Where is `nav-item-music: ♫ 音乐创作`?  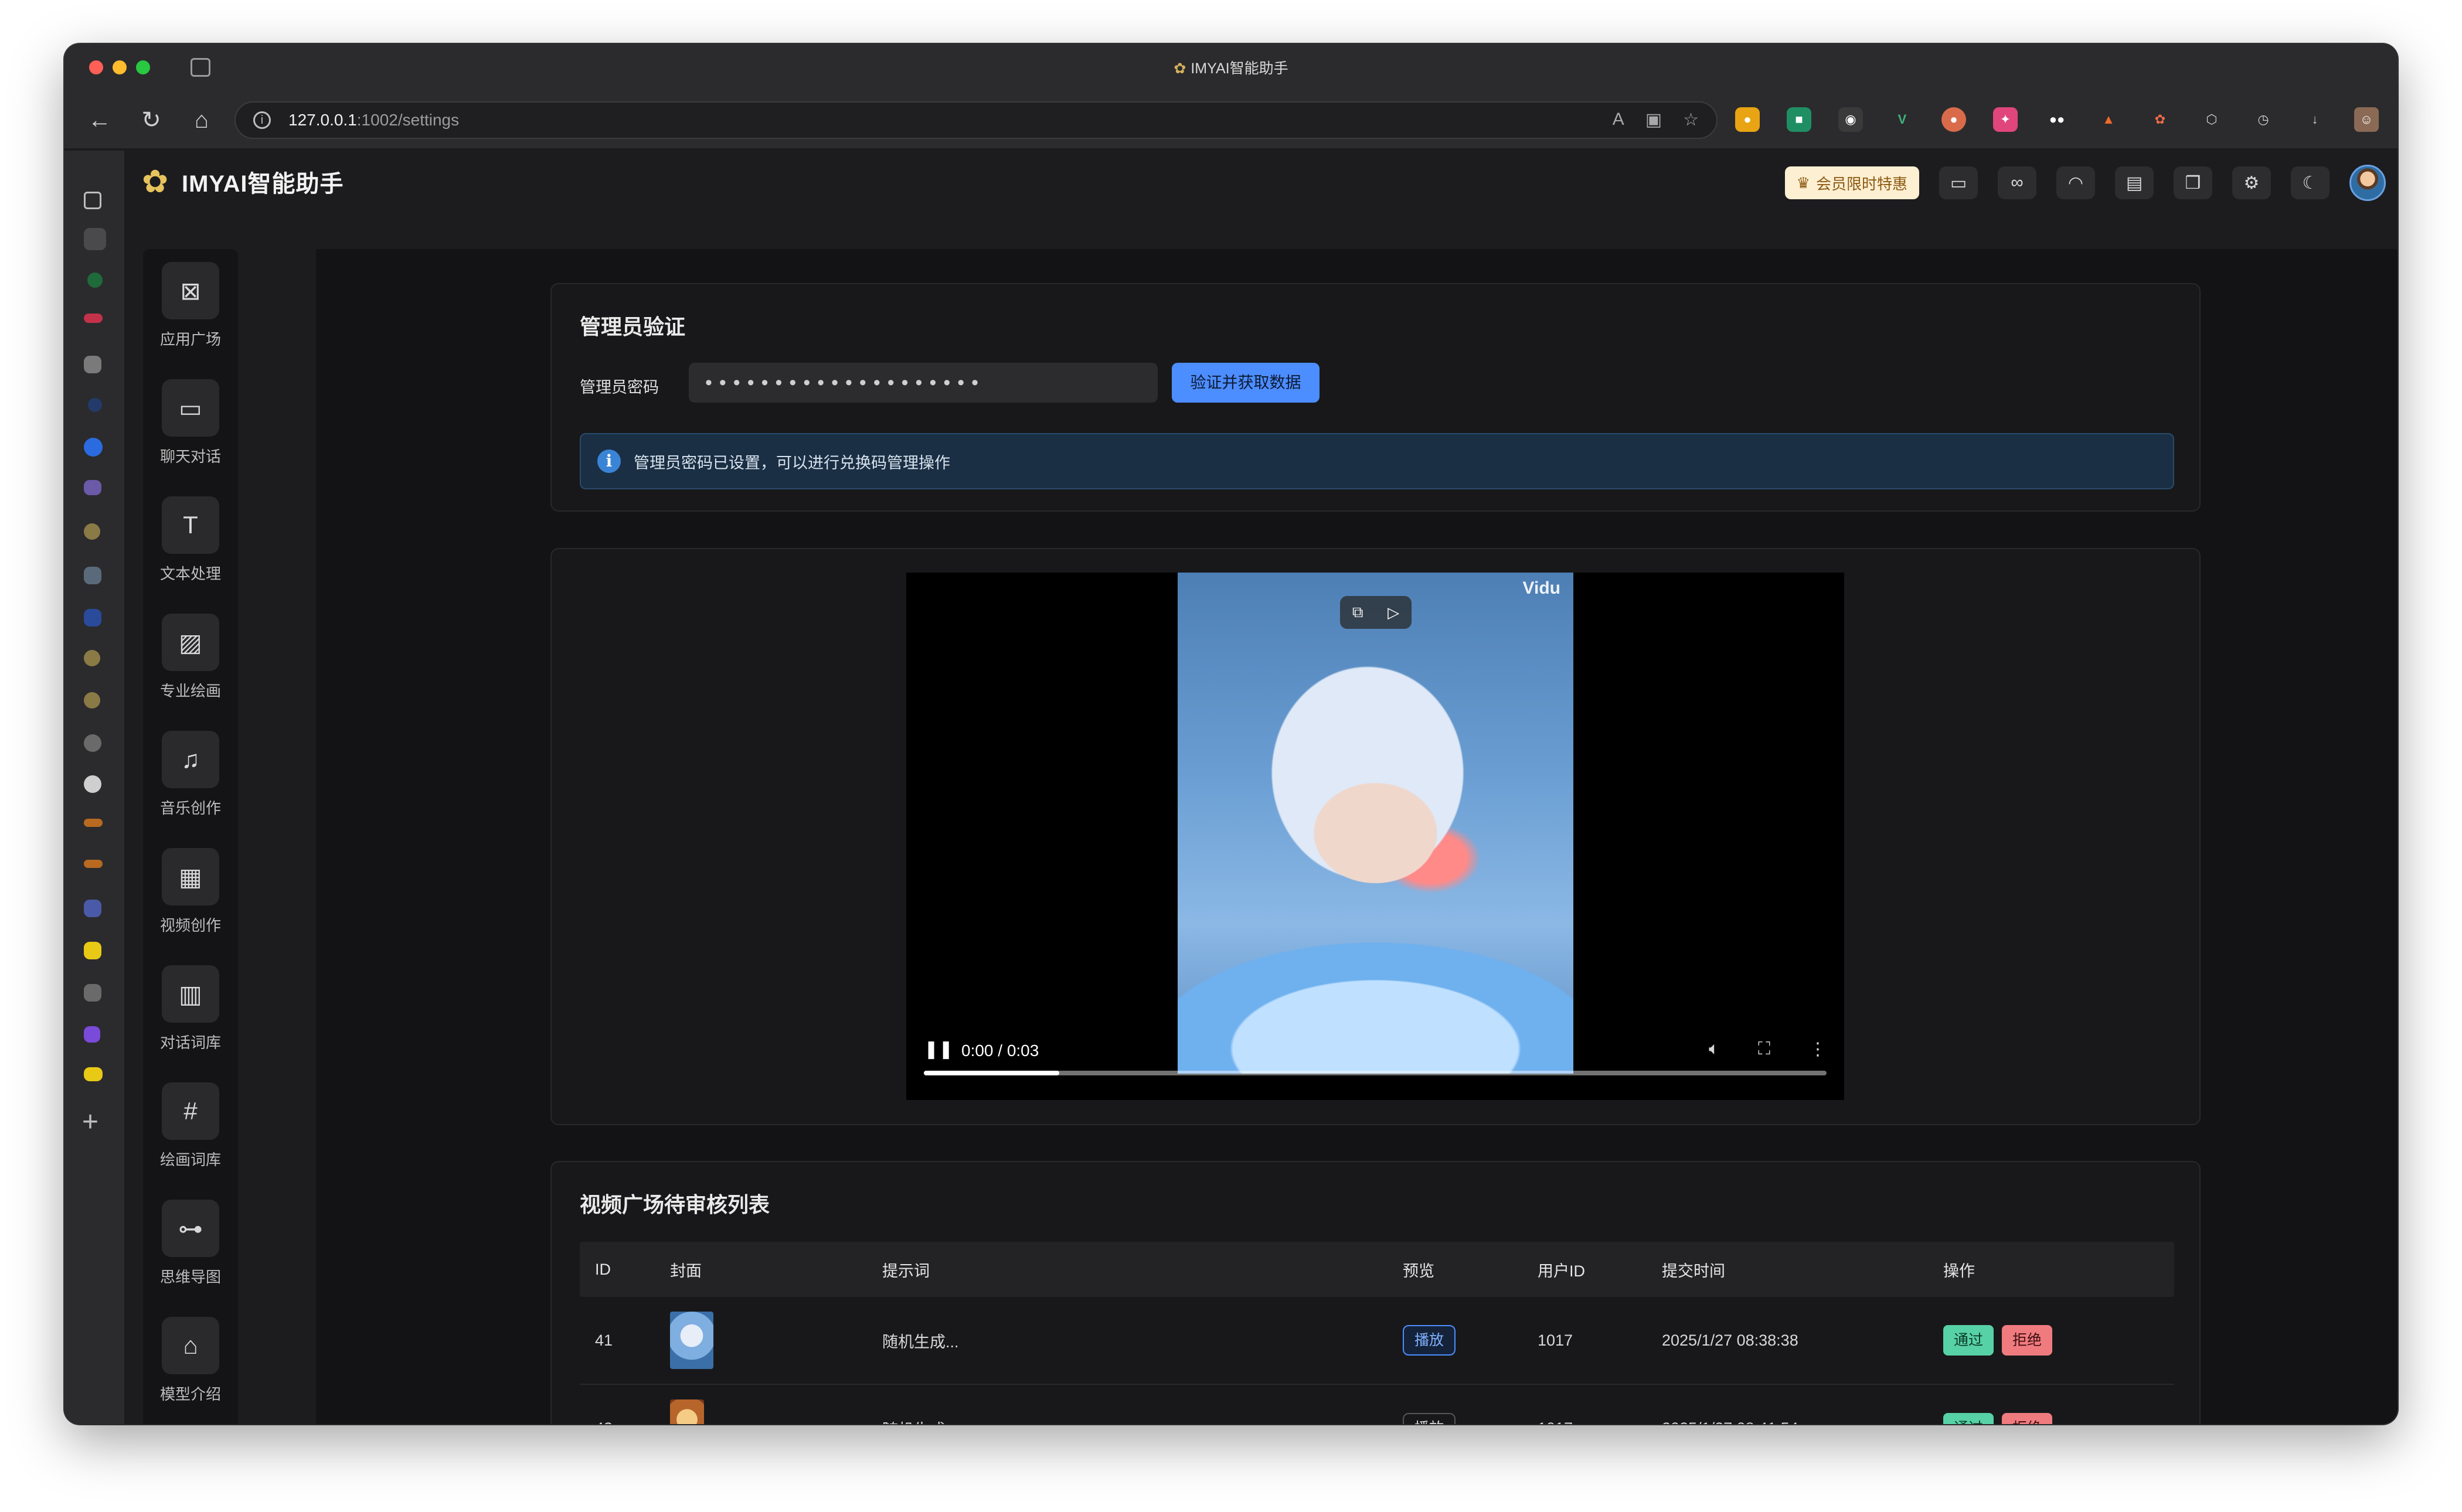
nav-item-music: ♫ 音乐创作 is located at coordinates (190, 783).